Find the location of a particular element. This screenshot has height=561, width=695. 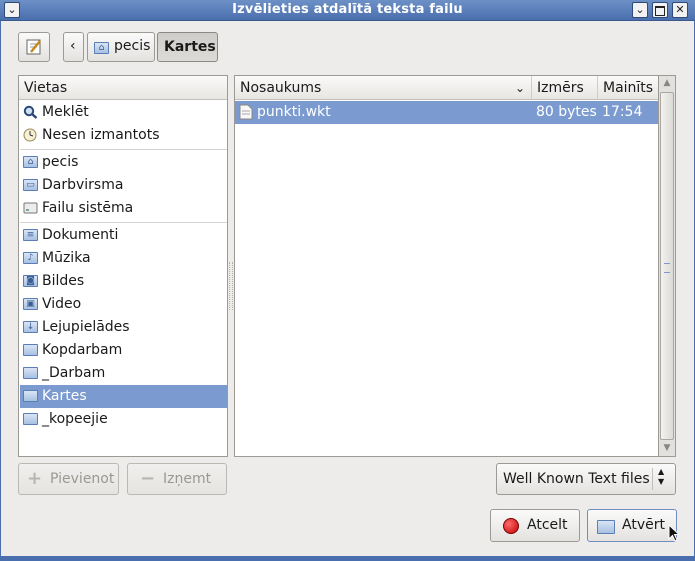

edit-icon is located at coordinates (33, 47).